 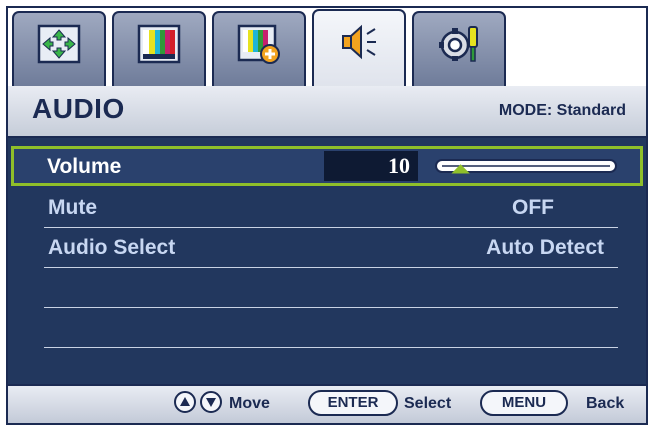 I want to click on menu-item-value: Auto Detect, so click(x=545, y=247).